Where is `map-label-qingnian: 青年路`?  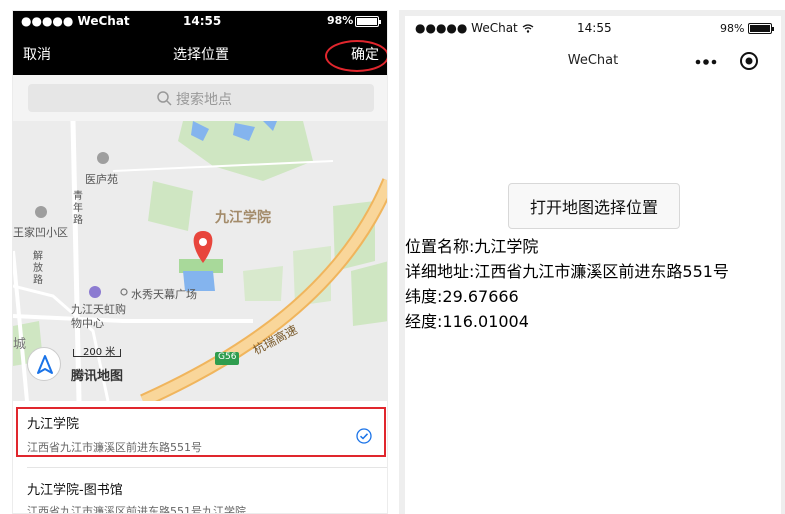
map-label-qingnian: 青年路 is located at coordinates (78, 208).